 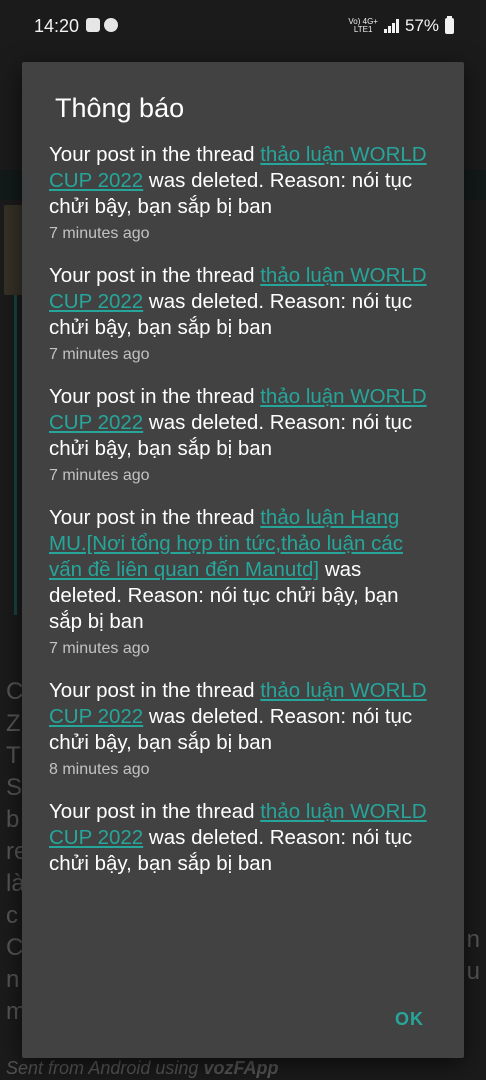 What do you see at coordinates (102, 25) in the screenshot?
I see `status-notification-icons` at bounding box center [102, 25].